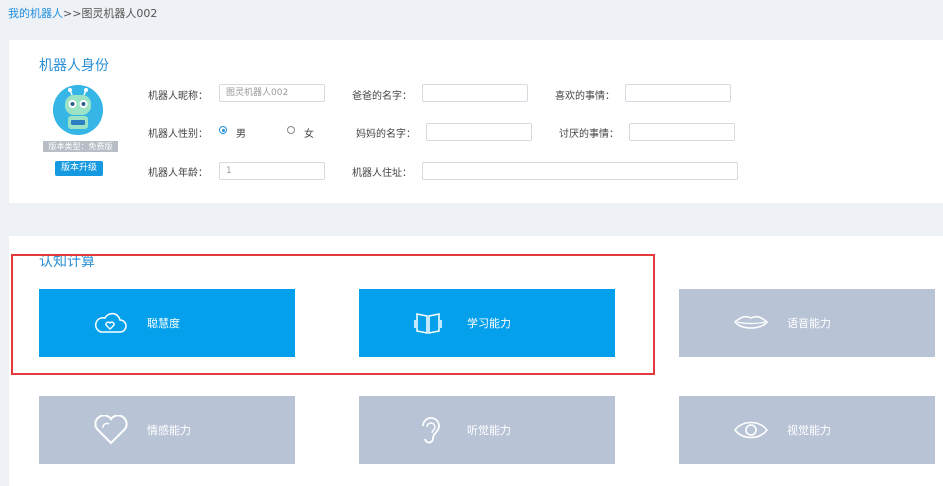  I want to click on version-upgrade-button: 版本升级, so click(79, 168).